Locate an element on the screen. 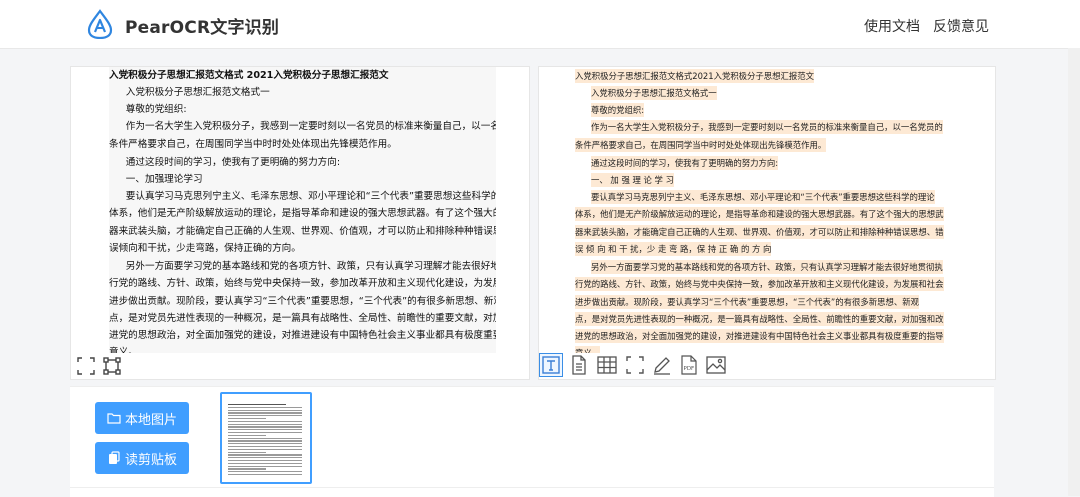 Image resolution: width=1080 pixels, height=497 pixels. document-line: 误 倾 向 和 干 扰，少 走 弯 路，保 持 正 确 的 方 向 is located at coordinates (673, 249).